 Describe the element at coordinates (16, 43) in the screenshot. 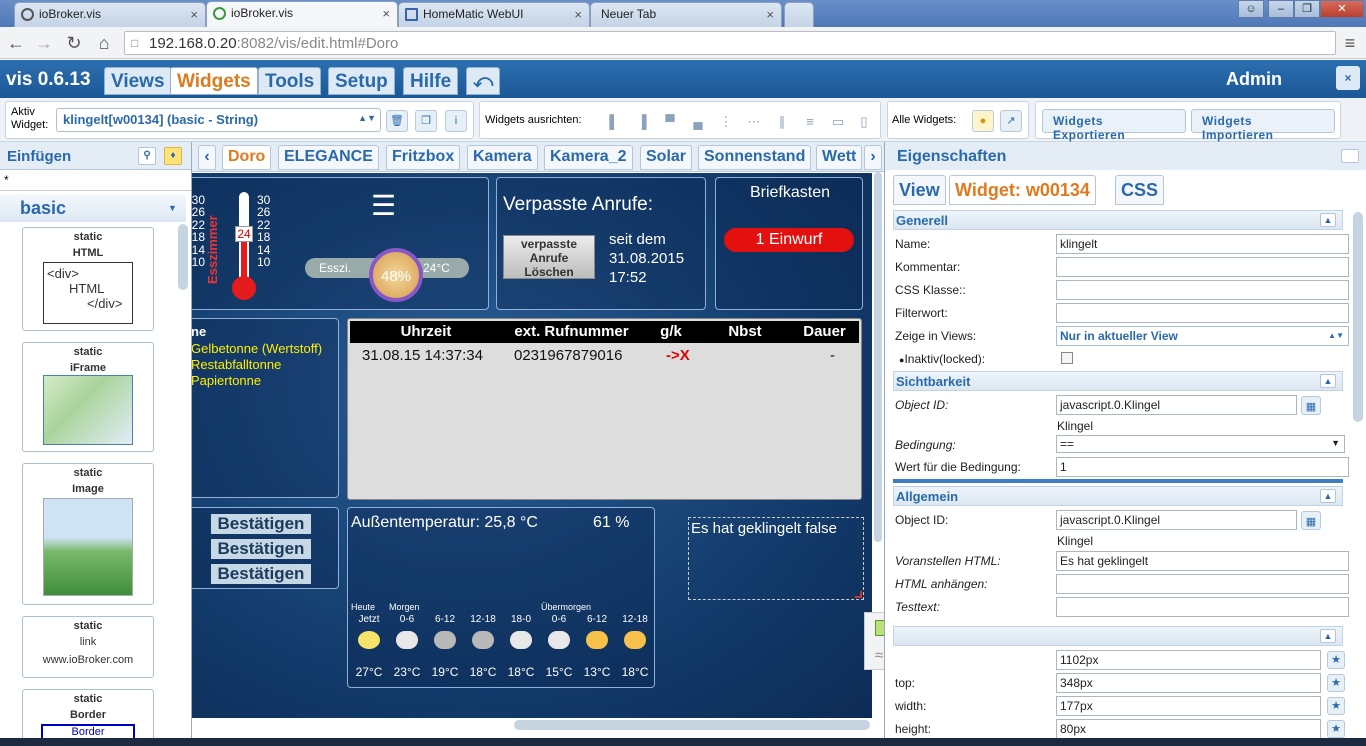

I see `back-icon: ←` at that location.